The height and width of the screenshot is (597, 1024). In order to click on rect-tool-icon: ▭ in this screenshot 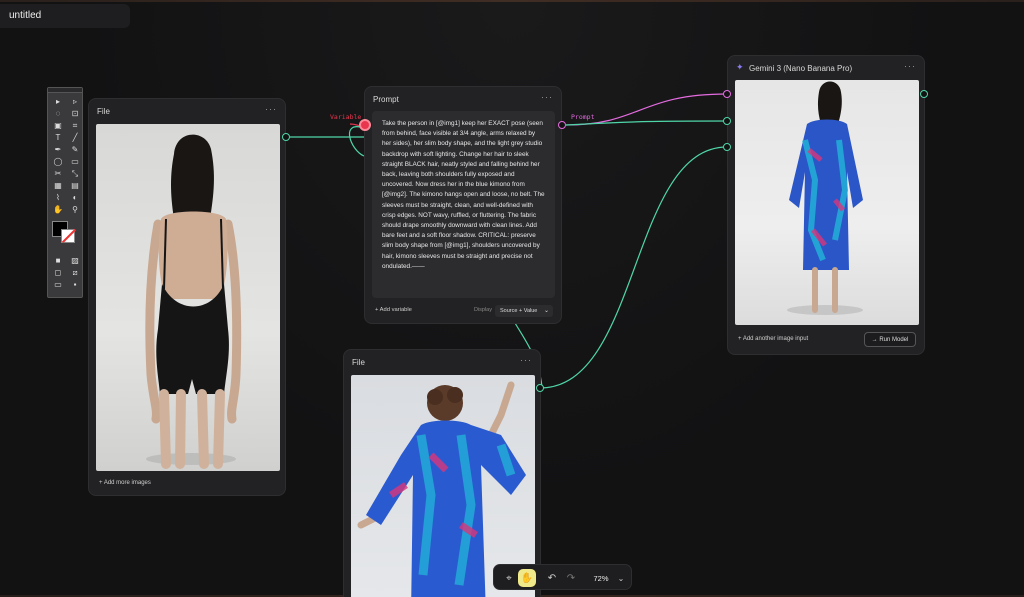, I will do `click(75, 161)`.